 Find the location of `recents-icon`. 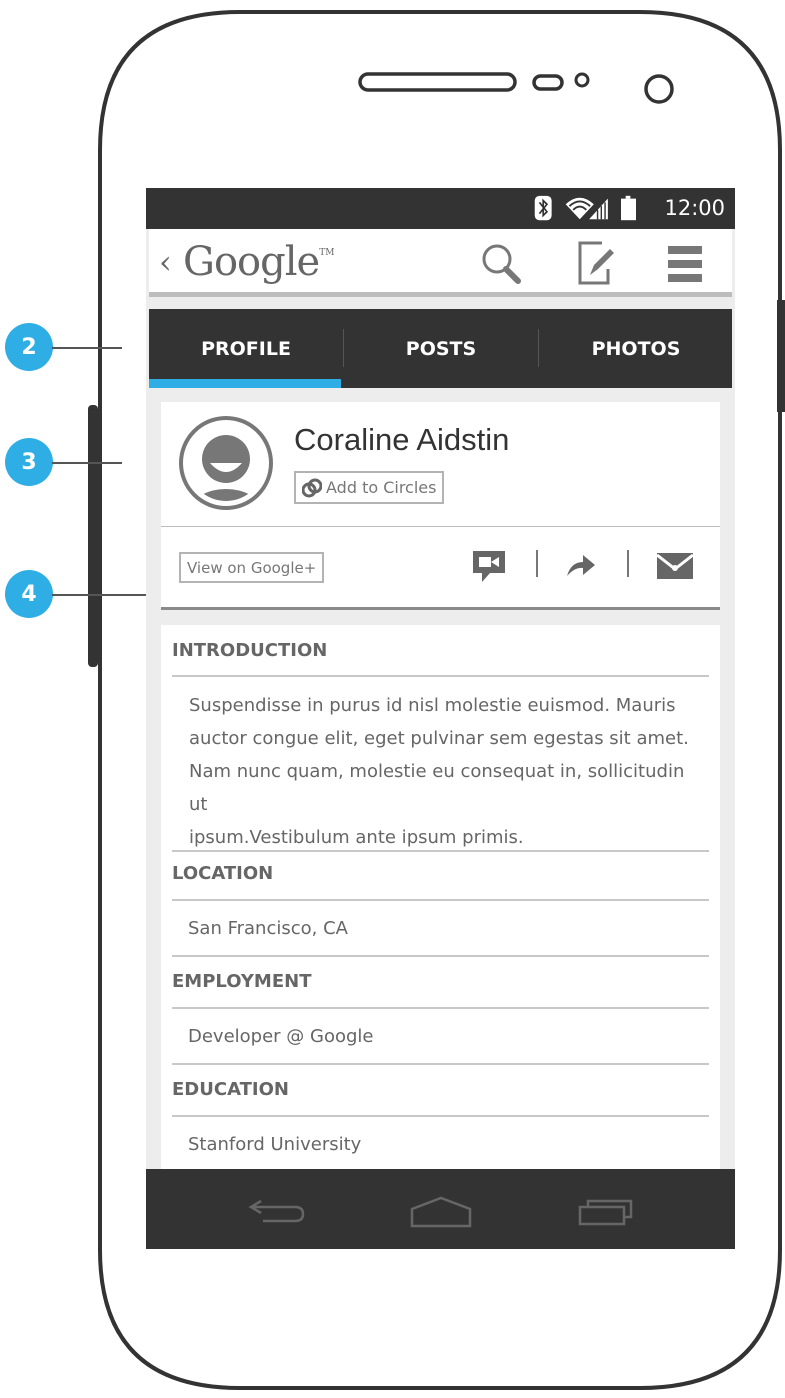

recents-icon is located at coordinates (607, 1211).